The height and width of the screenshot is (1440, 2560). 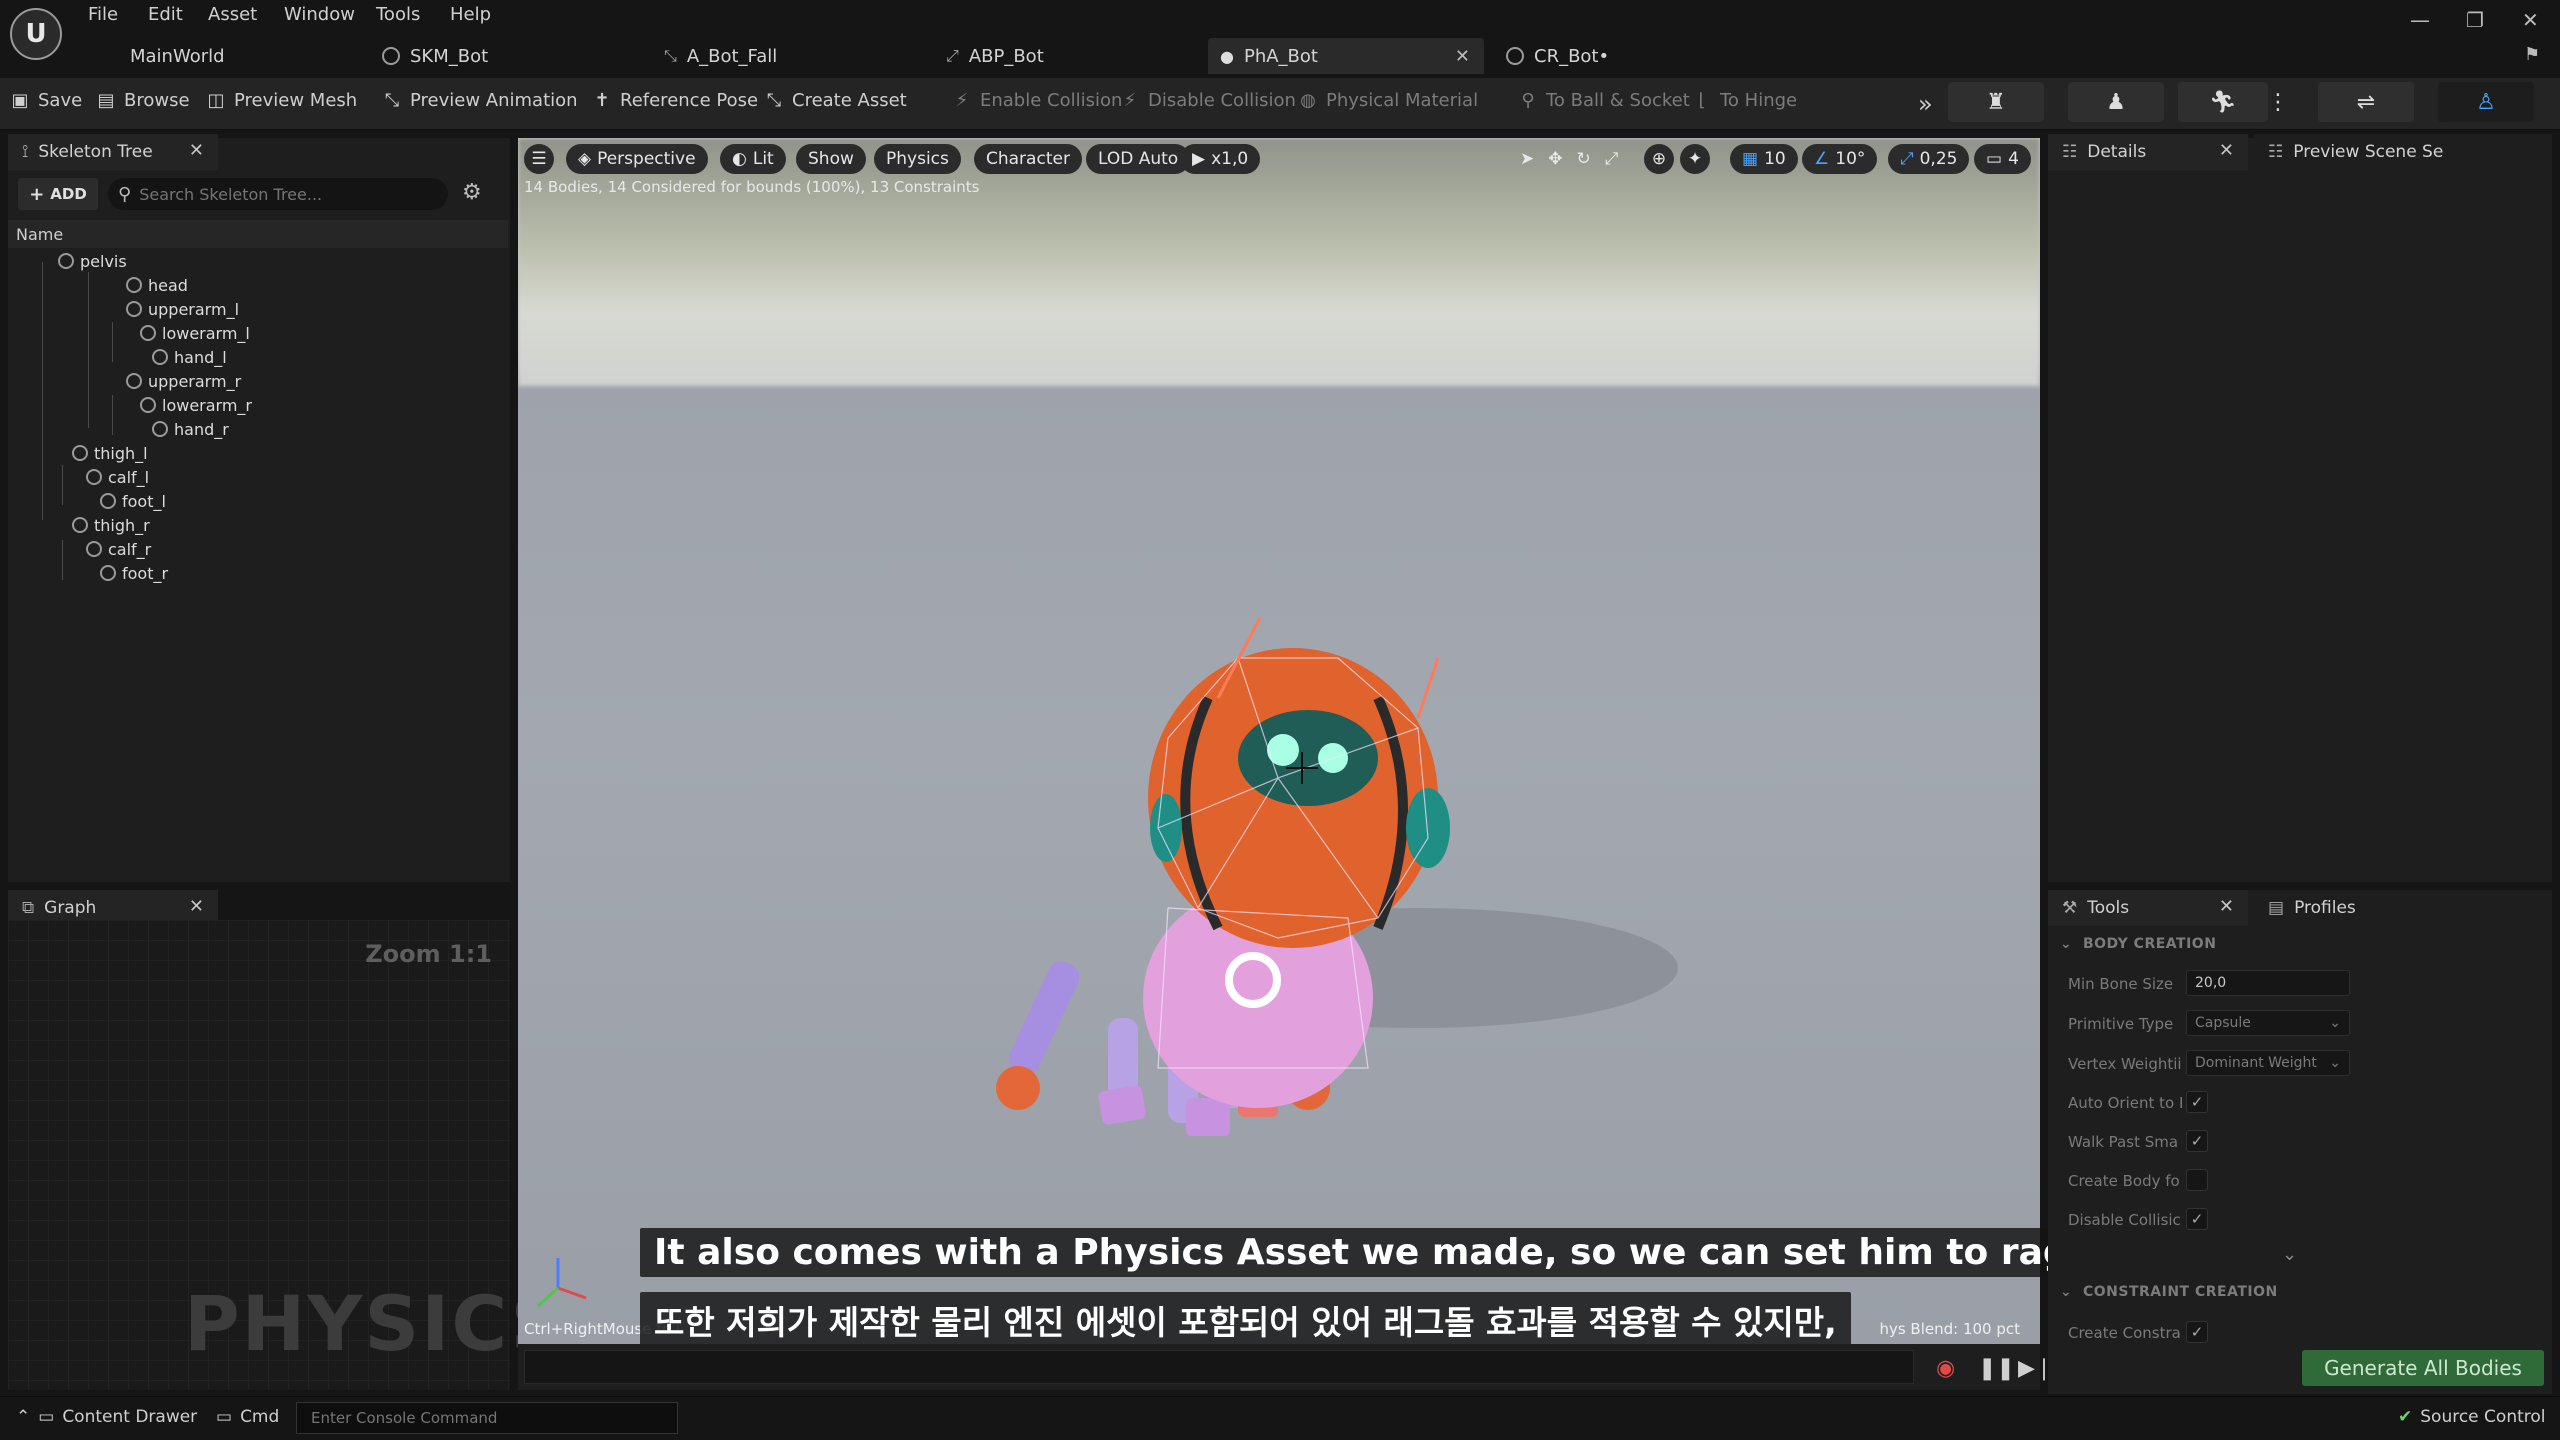 What do you see at coordinates (133, 501) in the screenshot?
I see `bone-foot-l: foot_l` at bounding box center [133, 501].